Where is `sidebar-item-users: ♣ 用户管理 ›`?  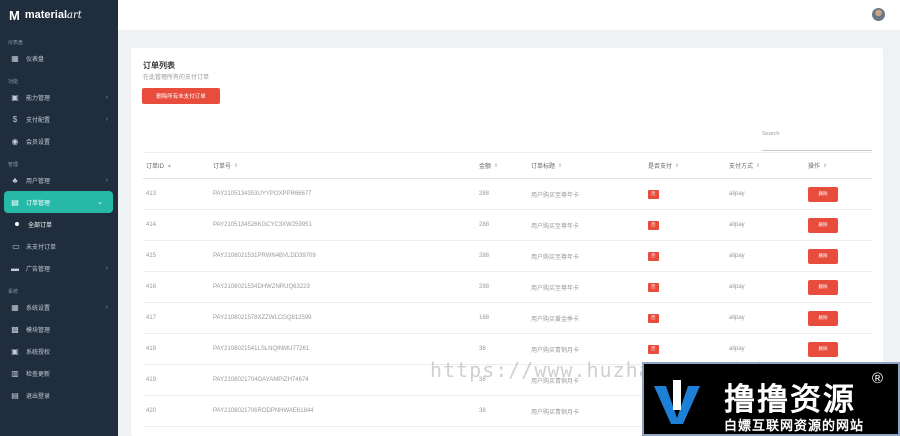
sidebar-item-users: ♣ 用户管理 › is located at coordinates (59, 180).